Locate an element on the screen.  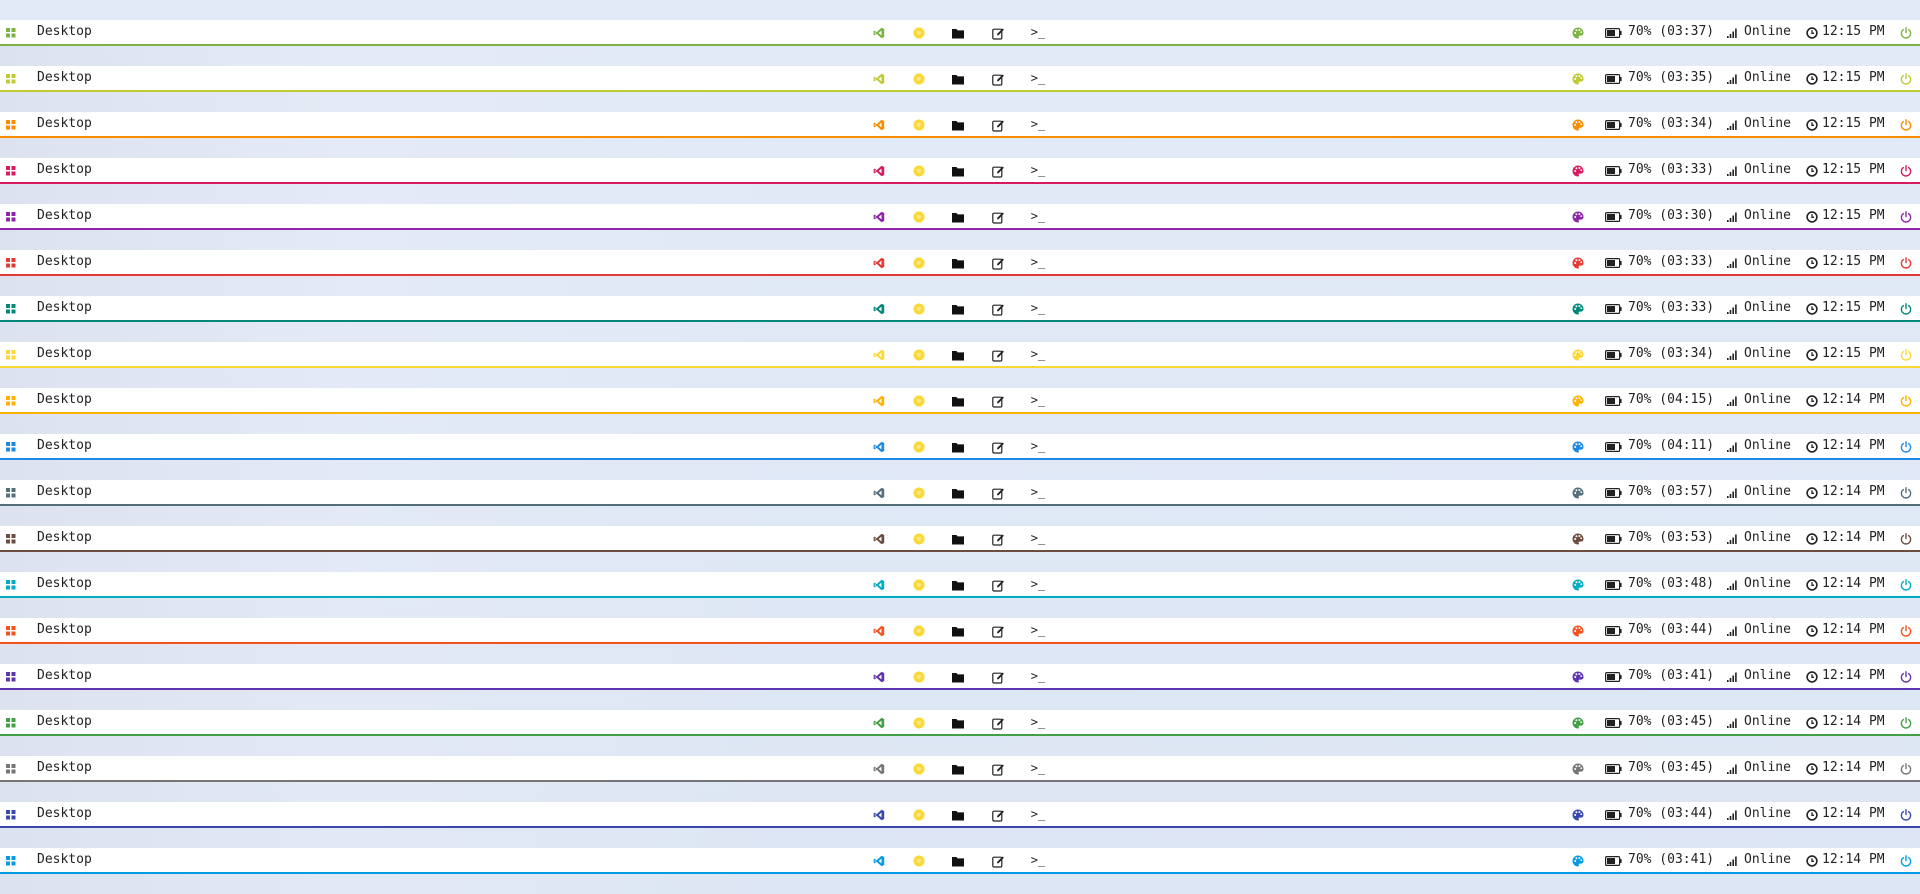
battery-status: 70% (03:53) is located at coordinates (1671, 538).